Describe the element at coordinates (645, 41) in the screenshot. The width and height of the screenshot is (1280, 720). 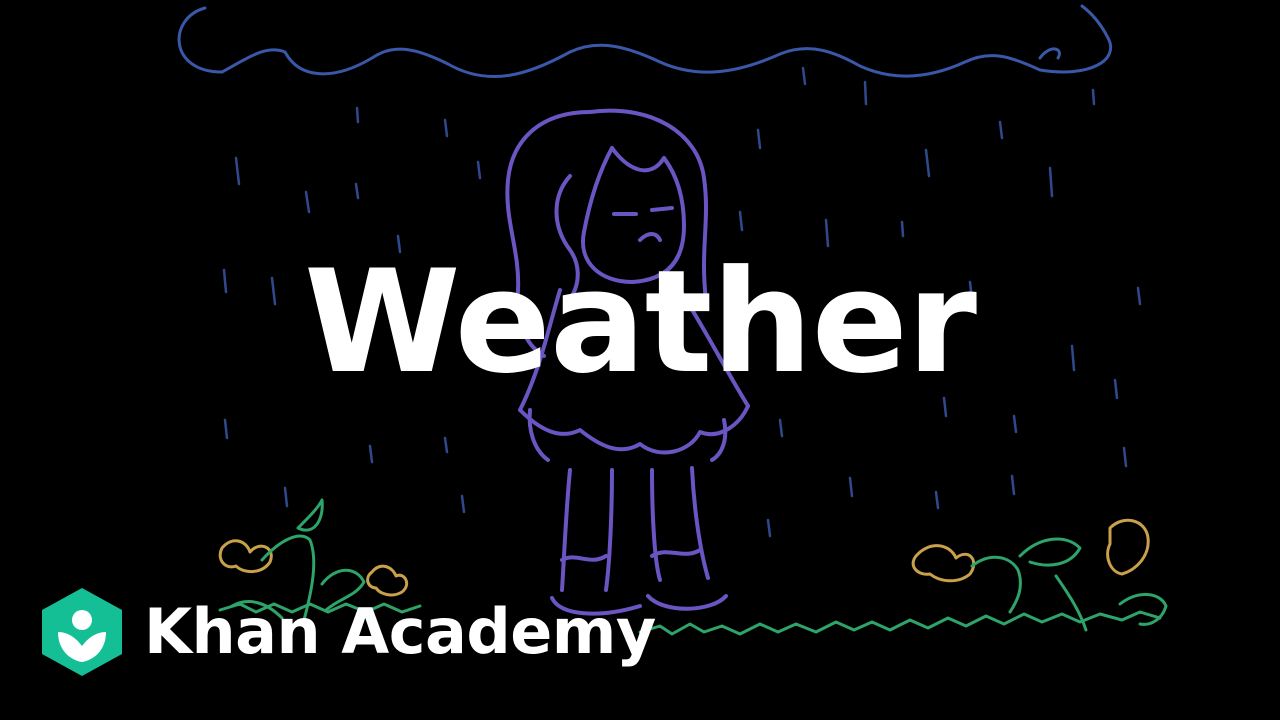
I see `cloud-drawing` at that location.